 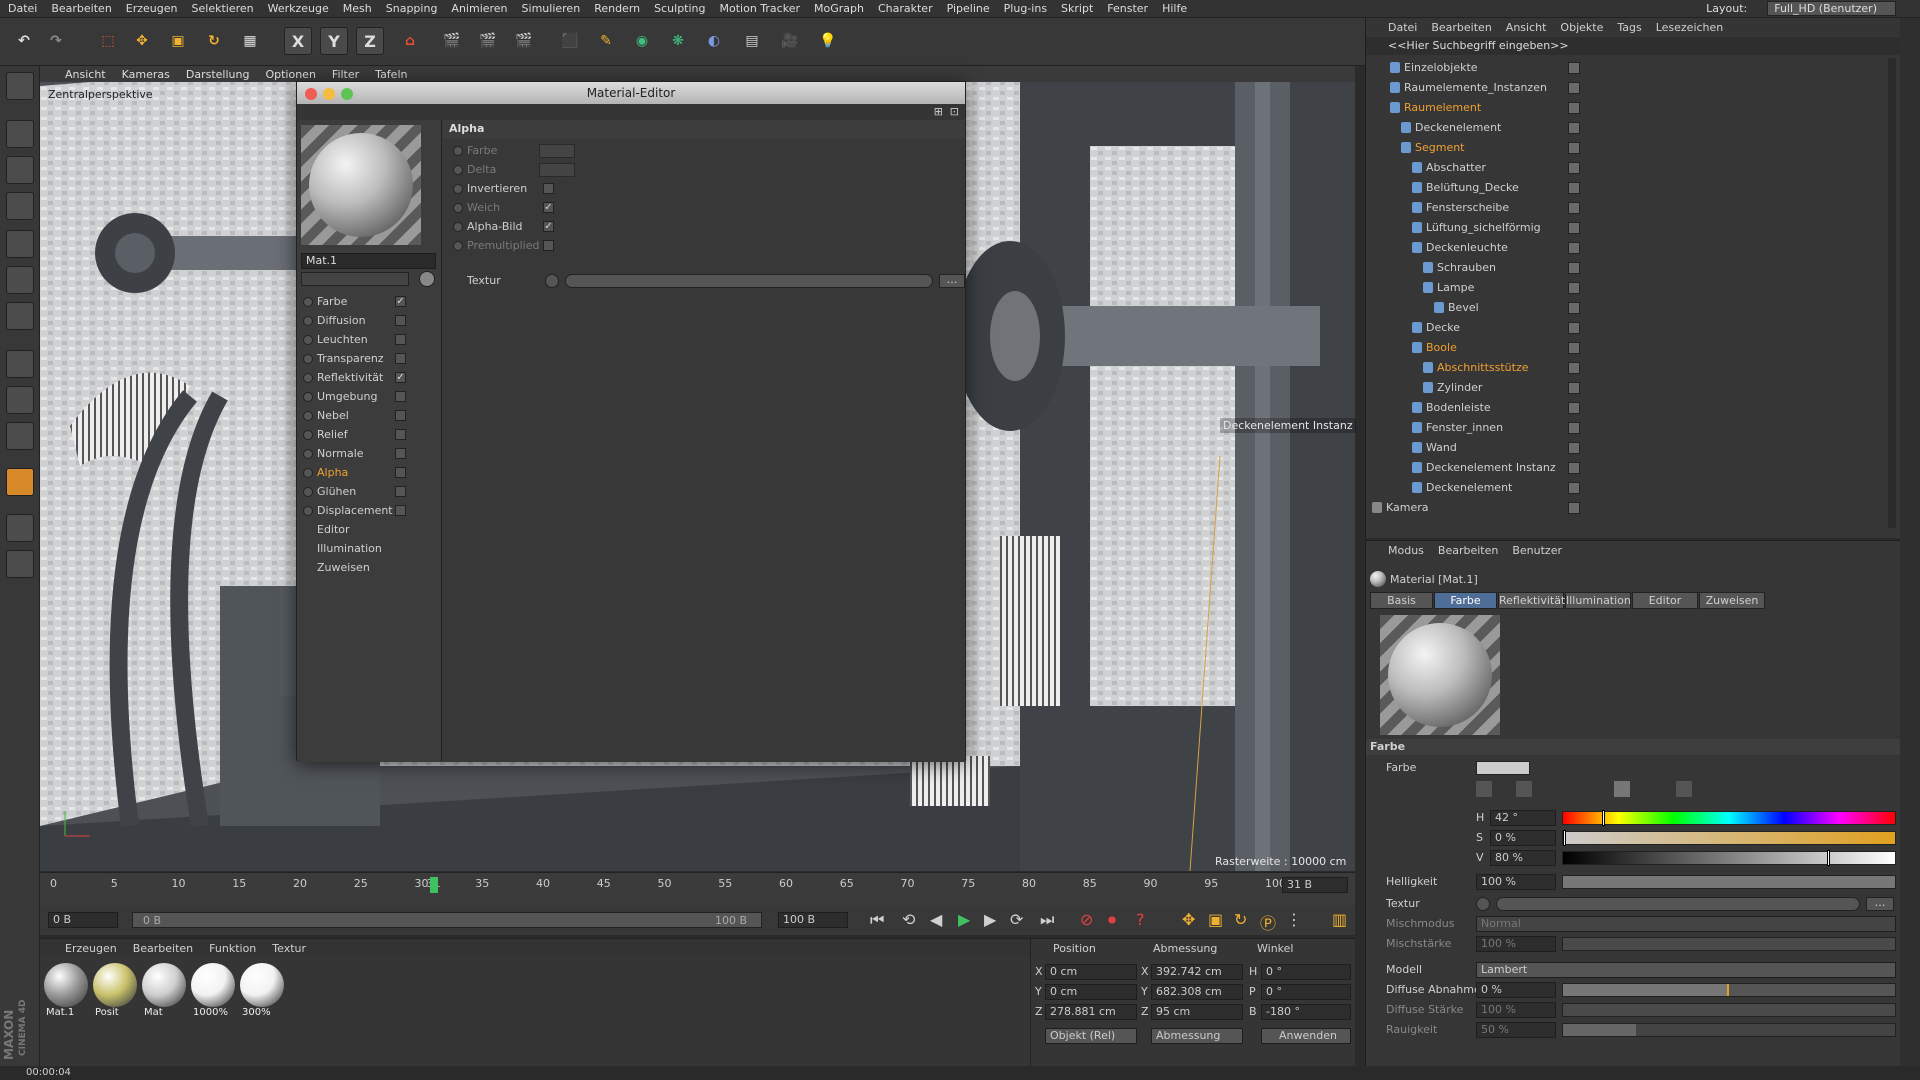 What do you see at coordinates (1629, 27) in the screenshot?
I see `object-menu-4: Tags` at bounding box center [1629, 27].